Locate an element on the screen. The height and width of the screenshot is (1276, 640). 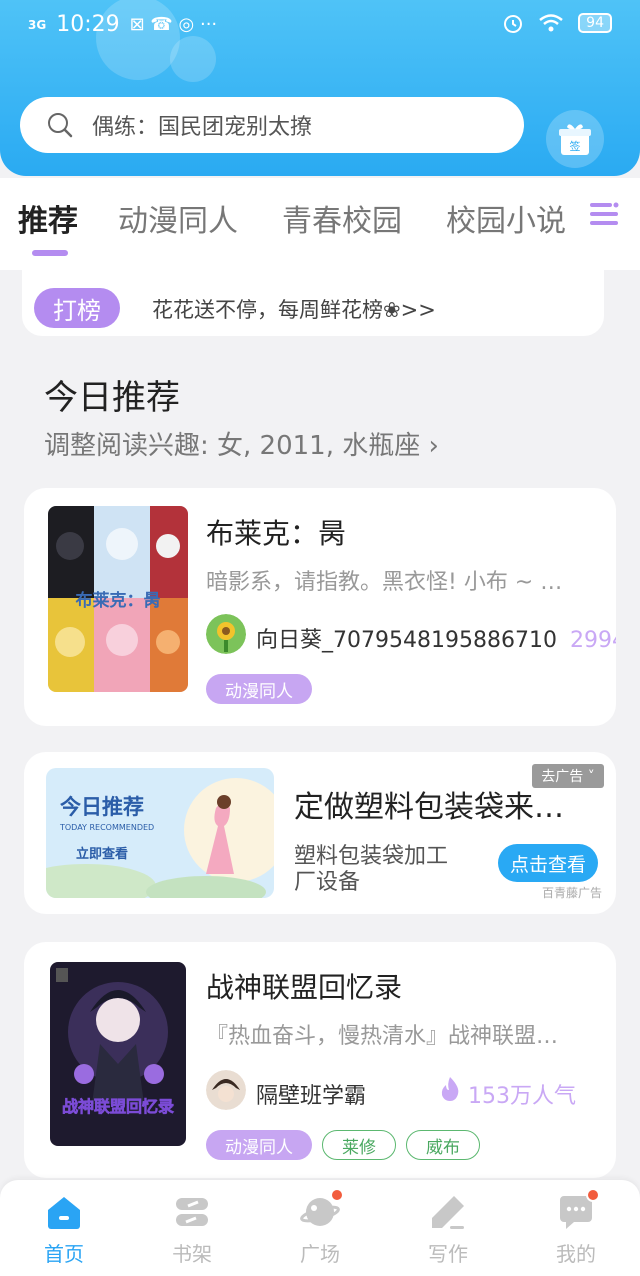
nav-home: 首页 is located at coordinates (64, 1229).